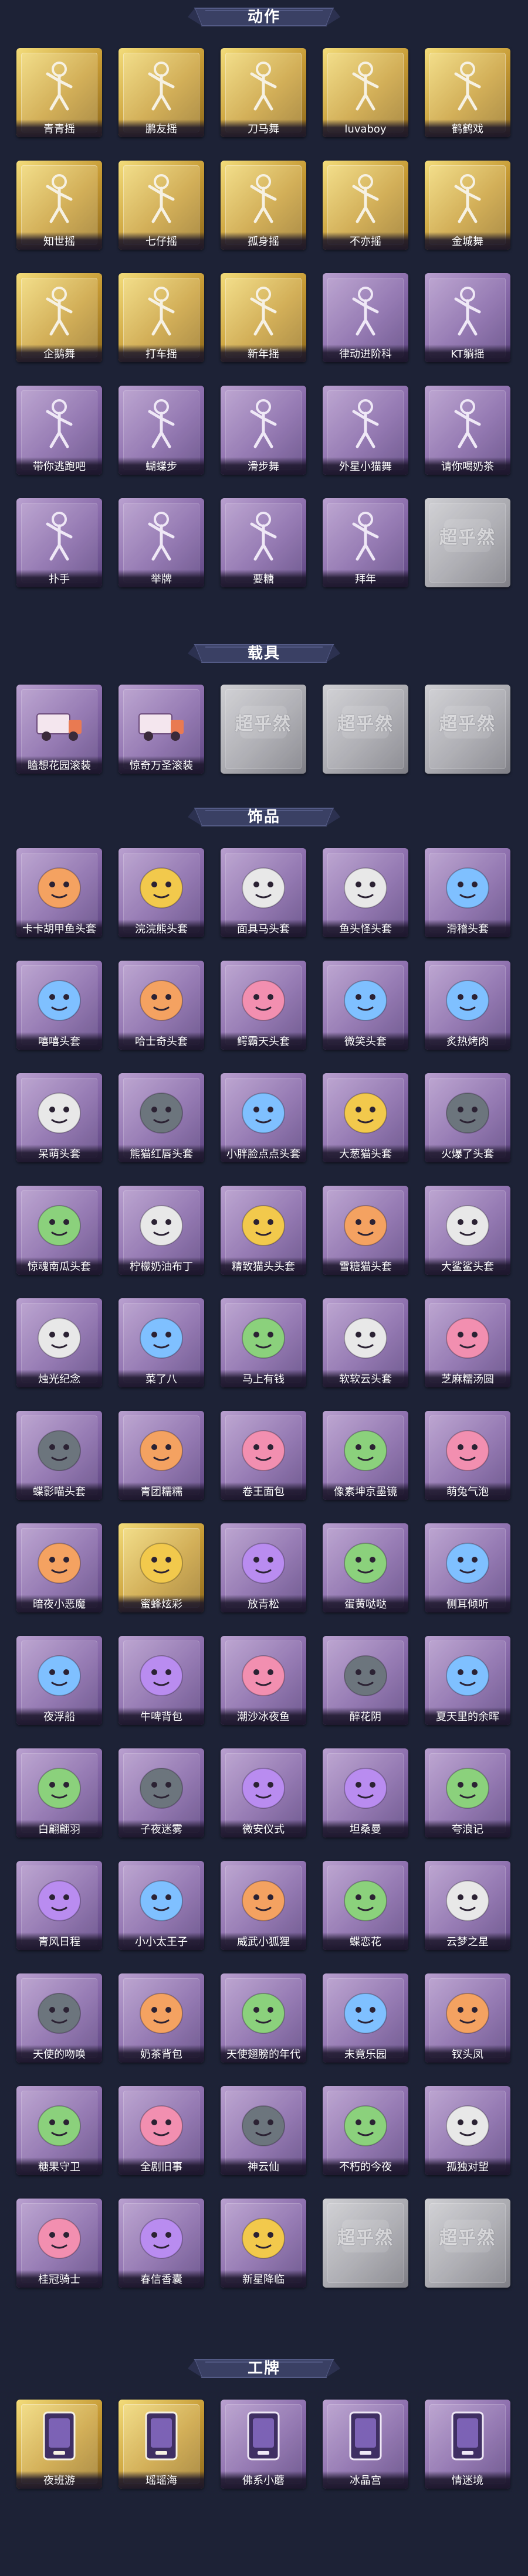 This screenshot has width=528, height=2576. Describe the element at coordinates (162, 205) in the screenshot. I see `item-card: 七仔摇` at that location.